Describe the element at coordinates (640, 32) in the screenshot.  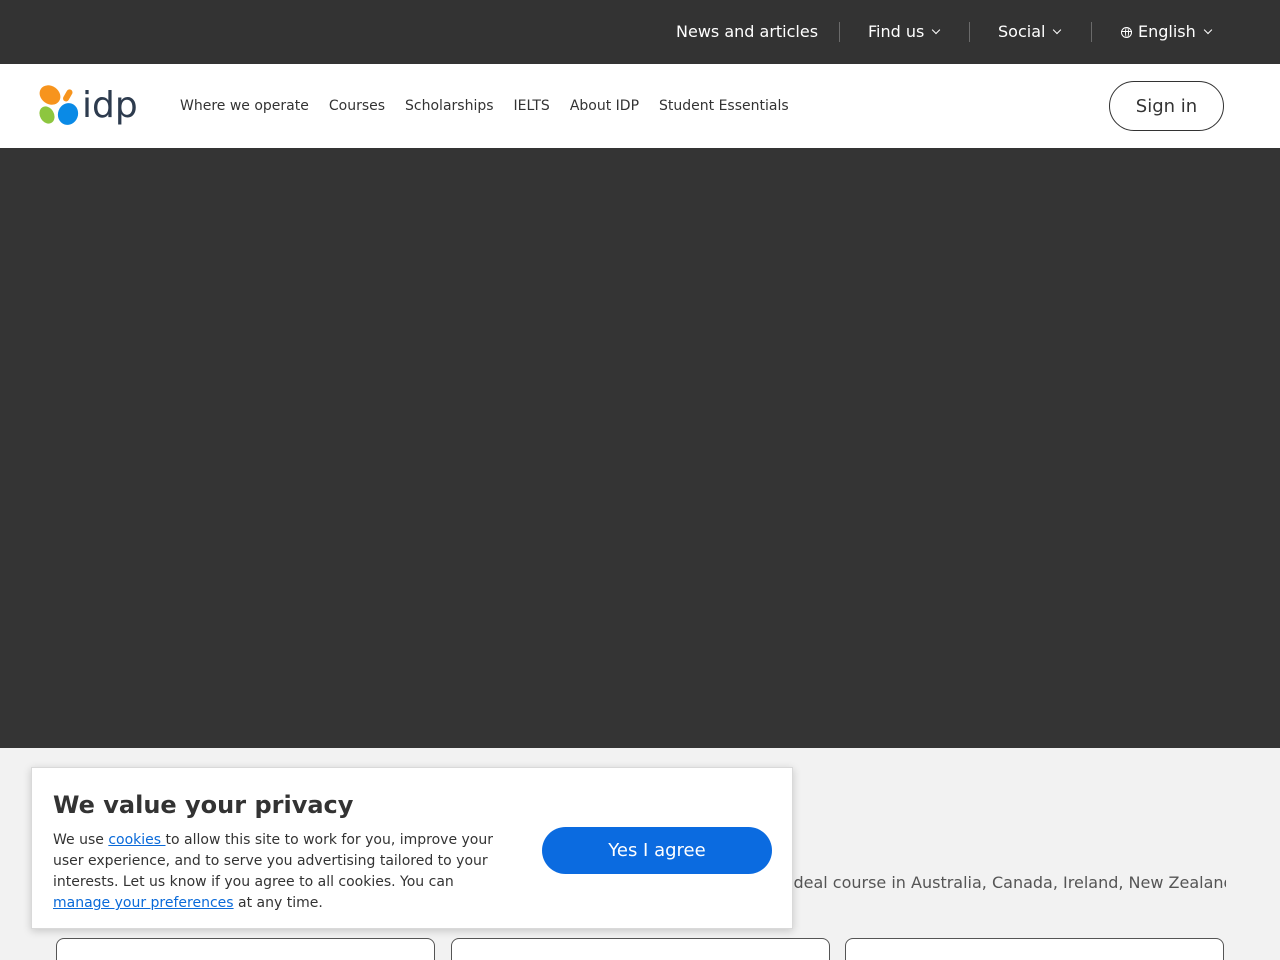
I see `utility-bar: News and articles Find us Social English` at that location.